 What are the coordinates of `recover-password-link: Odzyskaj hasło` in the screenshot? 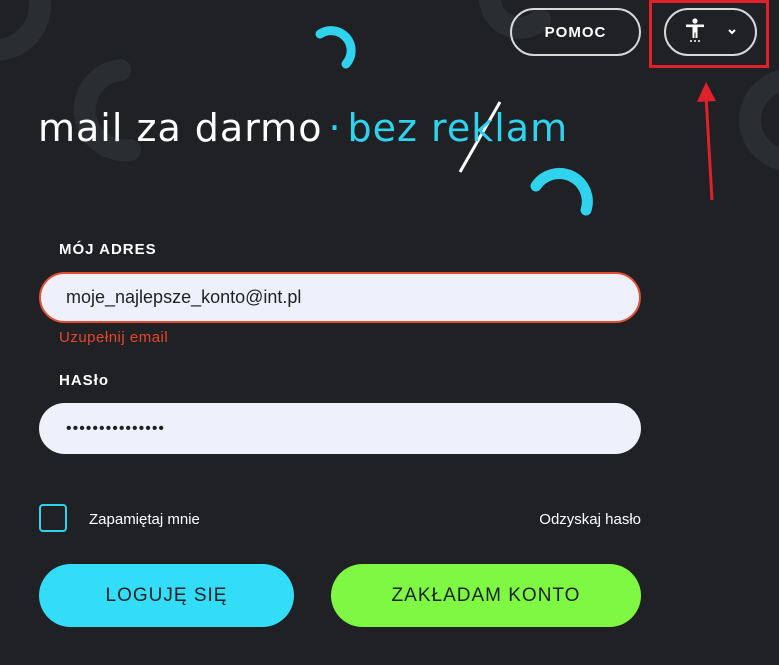 It's located at (590, 519).